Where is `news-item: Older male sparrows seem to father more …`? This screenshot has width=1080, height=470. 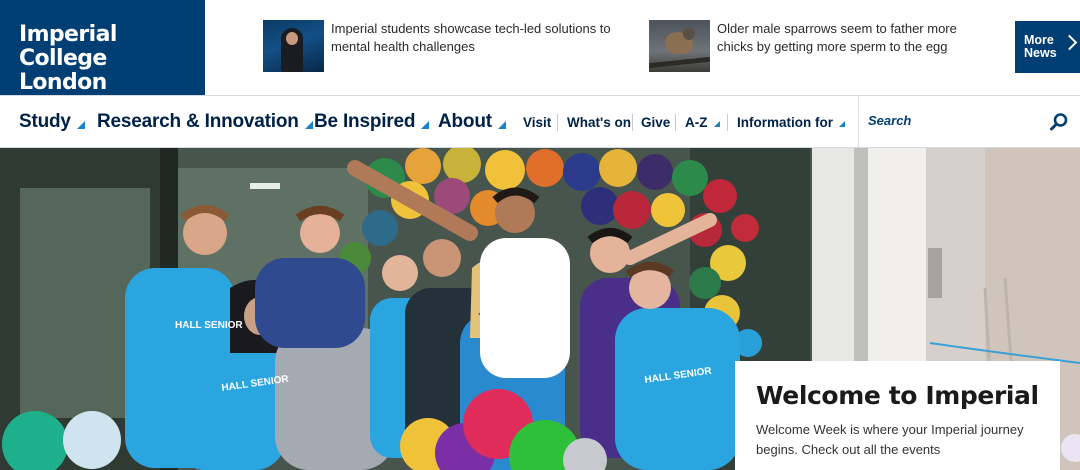
news-item: Older male sparrows seem to father more … is located at coordinates (819, 47).